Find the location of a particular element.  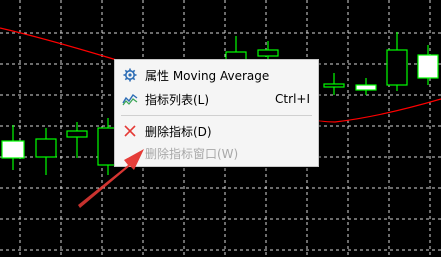

menu-item-delete-indicator-window: 删除指标窗口(W) is located at coordinates (216, 153).